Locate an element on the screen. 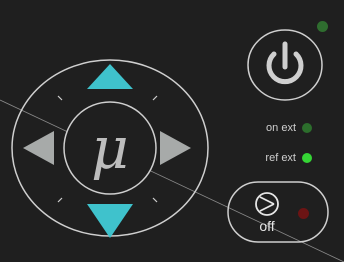 The image size is (344, 262). indicator-ref-ext: ref ext is located at coordinates (288, 158).